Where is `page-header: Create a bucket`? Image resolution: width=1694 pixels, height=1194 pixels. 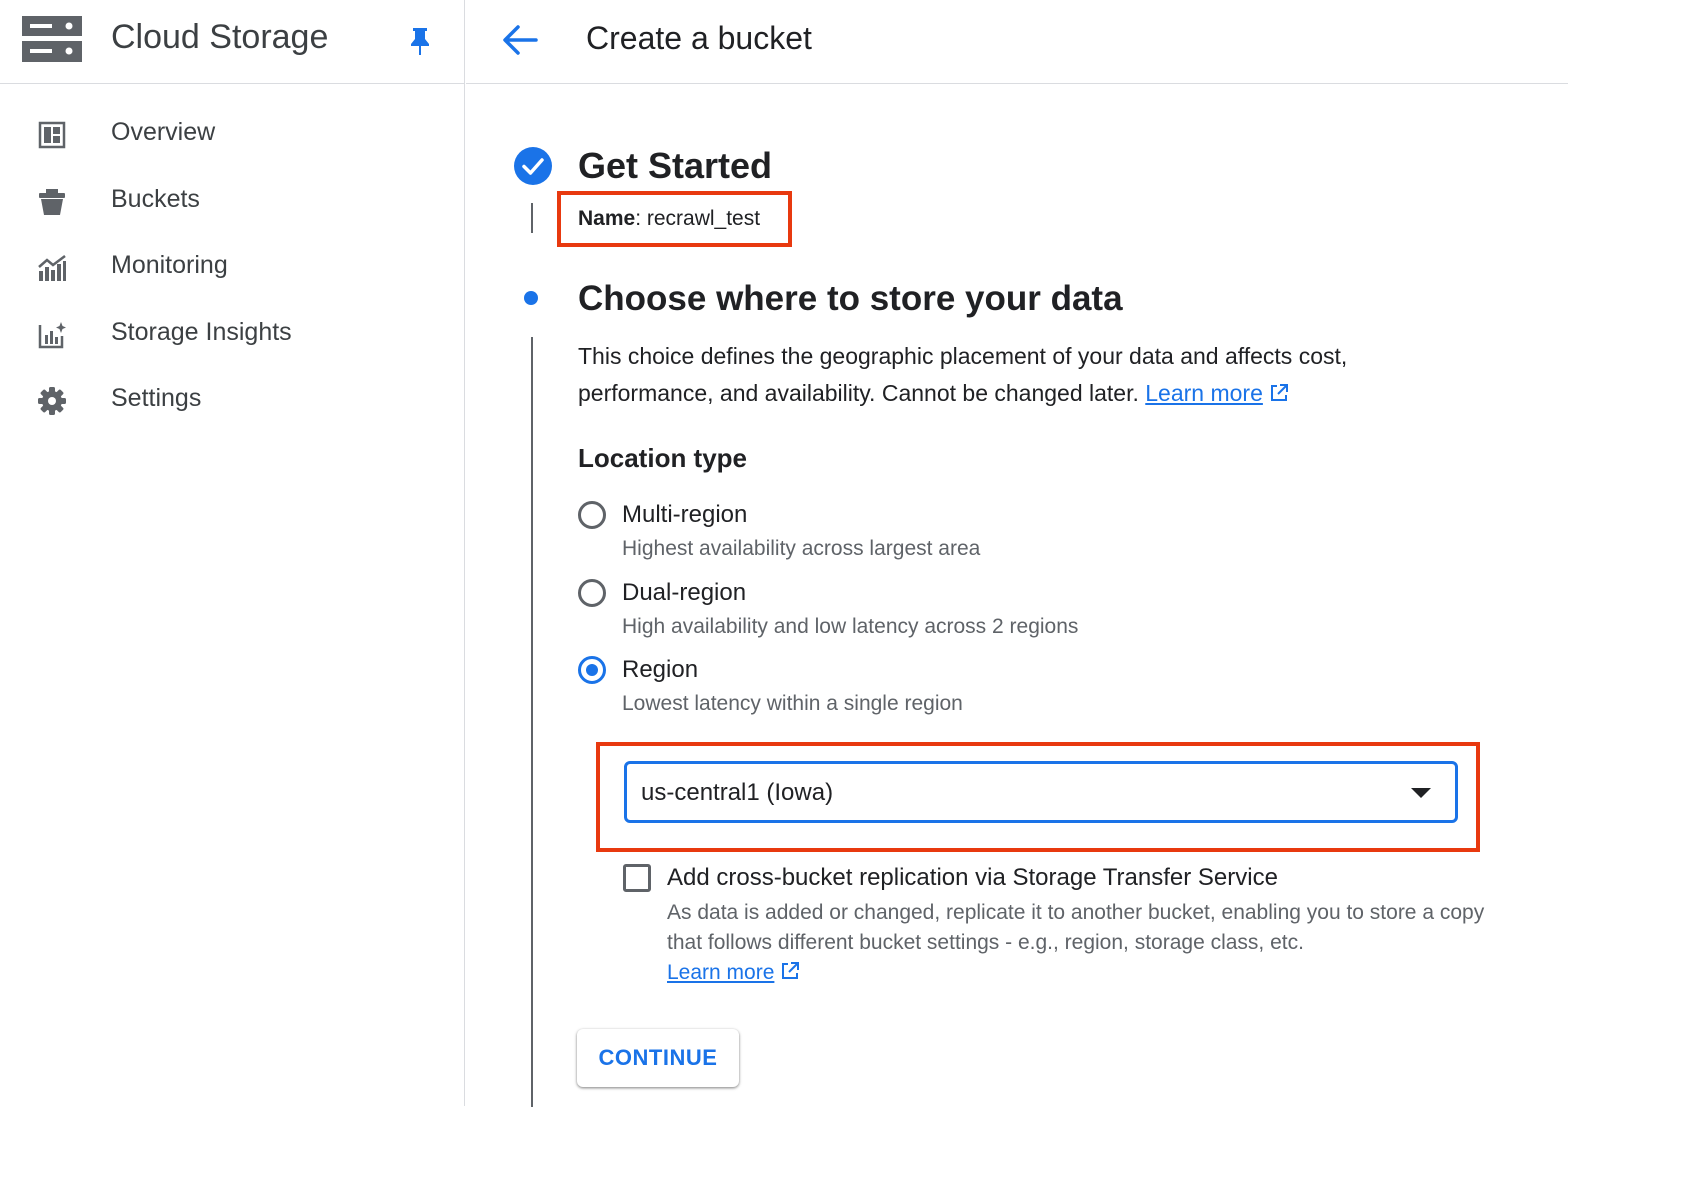
page-header: Create a bucket is located at coordinates (1017, 42).